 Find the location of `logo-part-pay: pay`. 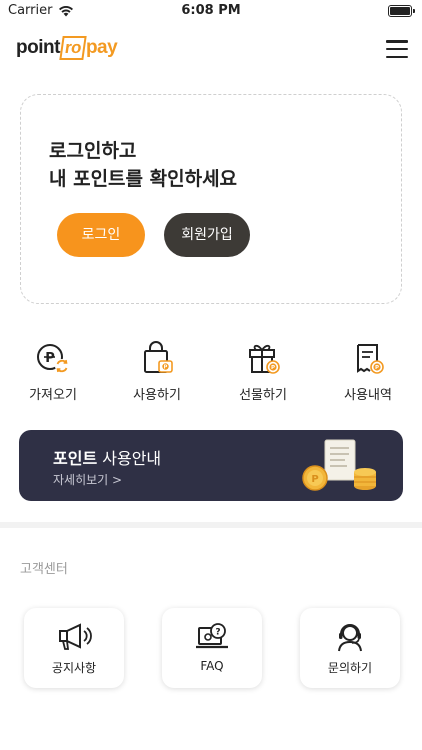

logo-part-pay: pay is located at coordinates (101, 47).